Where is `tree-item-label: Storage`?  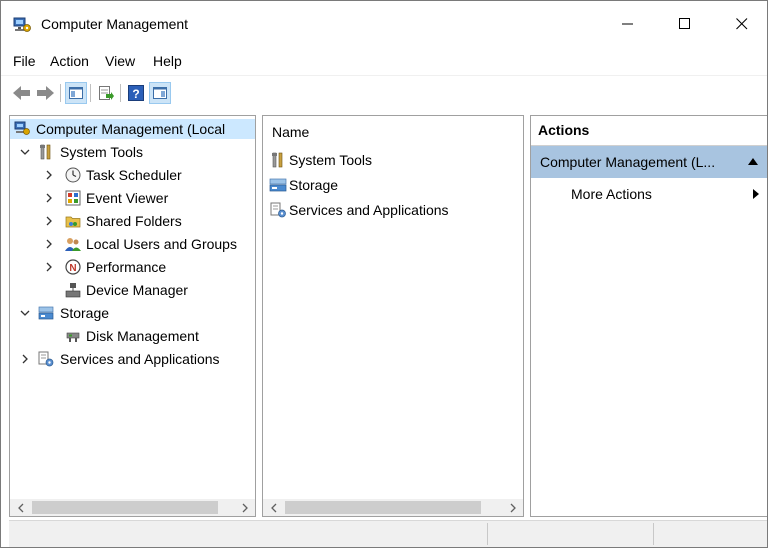
tree-item-label: Storage is located at coordinates (85, 313).